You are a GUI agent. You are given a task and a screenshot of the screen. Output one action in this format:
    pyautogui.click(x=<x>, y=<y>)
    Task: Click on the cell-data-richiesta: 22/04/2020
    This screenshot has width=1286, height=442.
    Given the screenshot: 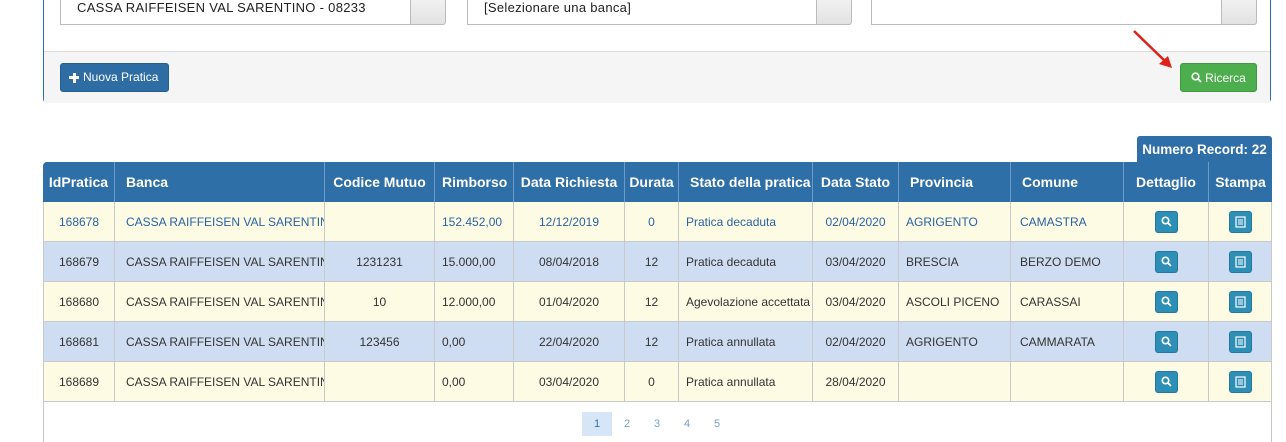 What is the action you would take?
    pyautogui.click(x=569, y=341)
    